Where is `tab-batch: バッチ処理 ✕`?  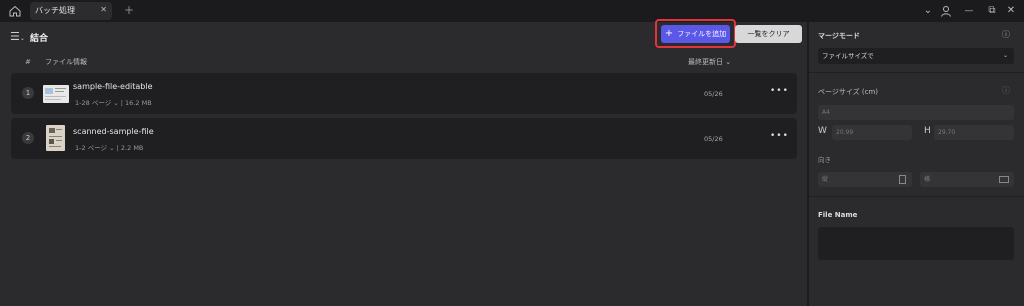 tab-batch: バッチ処理 ✕ is located at coordinates (71, 11).